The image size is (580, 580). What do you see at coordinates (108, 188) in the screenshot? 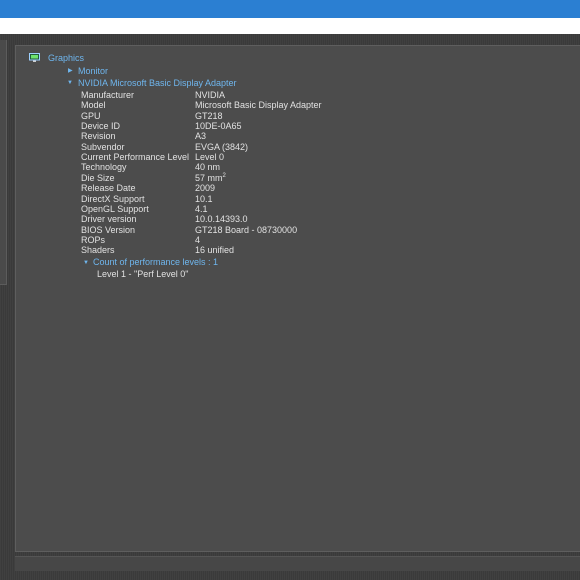
I see `property-label: Release Date` at bounding box center [108, 188].